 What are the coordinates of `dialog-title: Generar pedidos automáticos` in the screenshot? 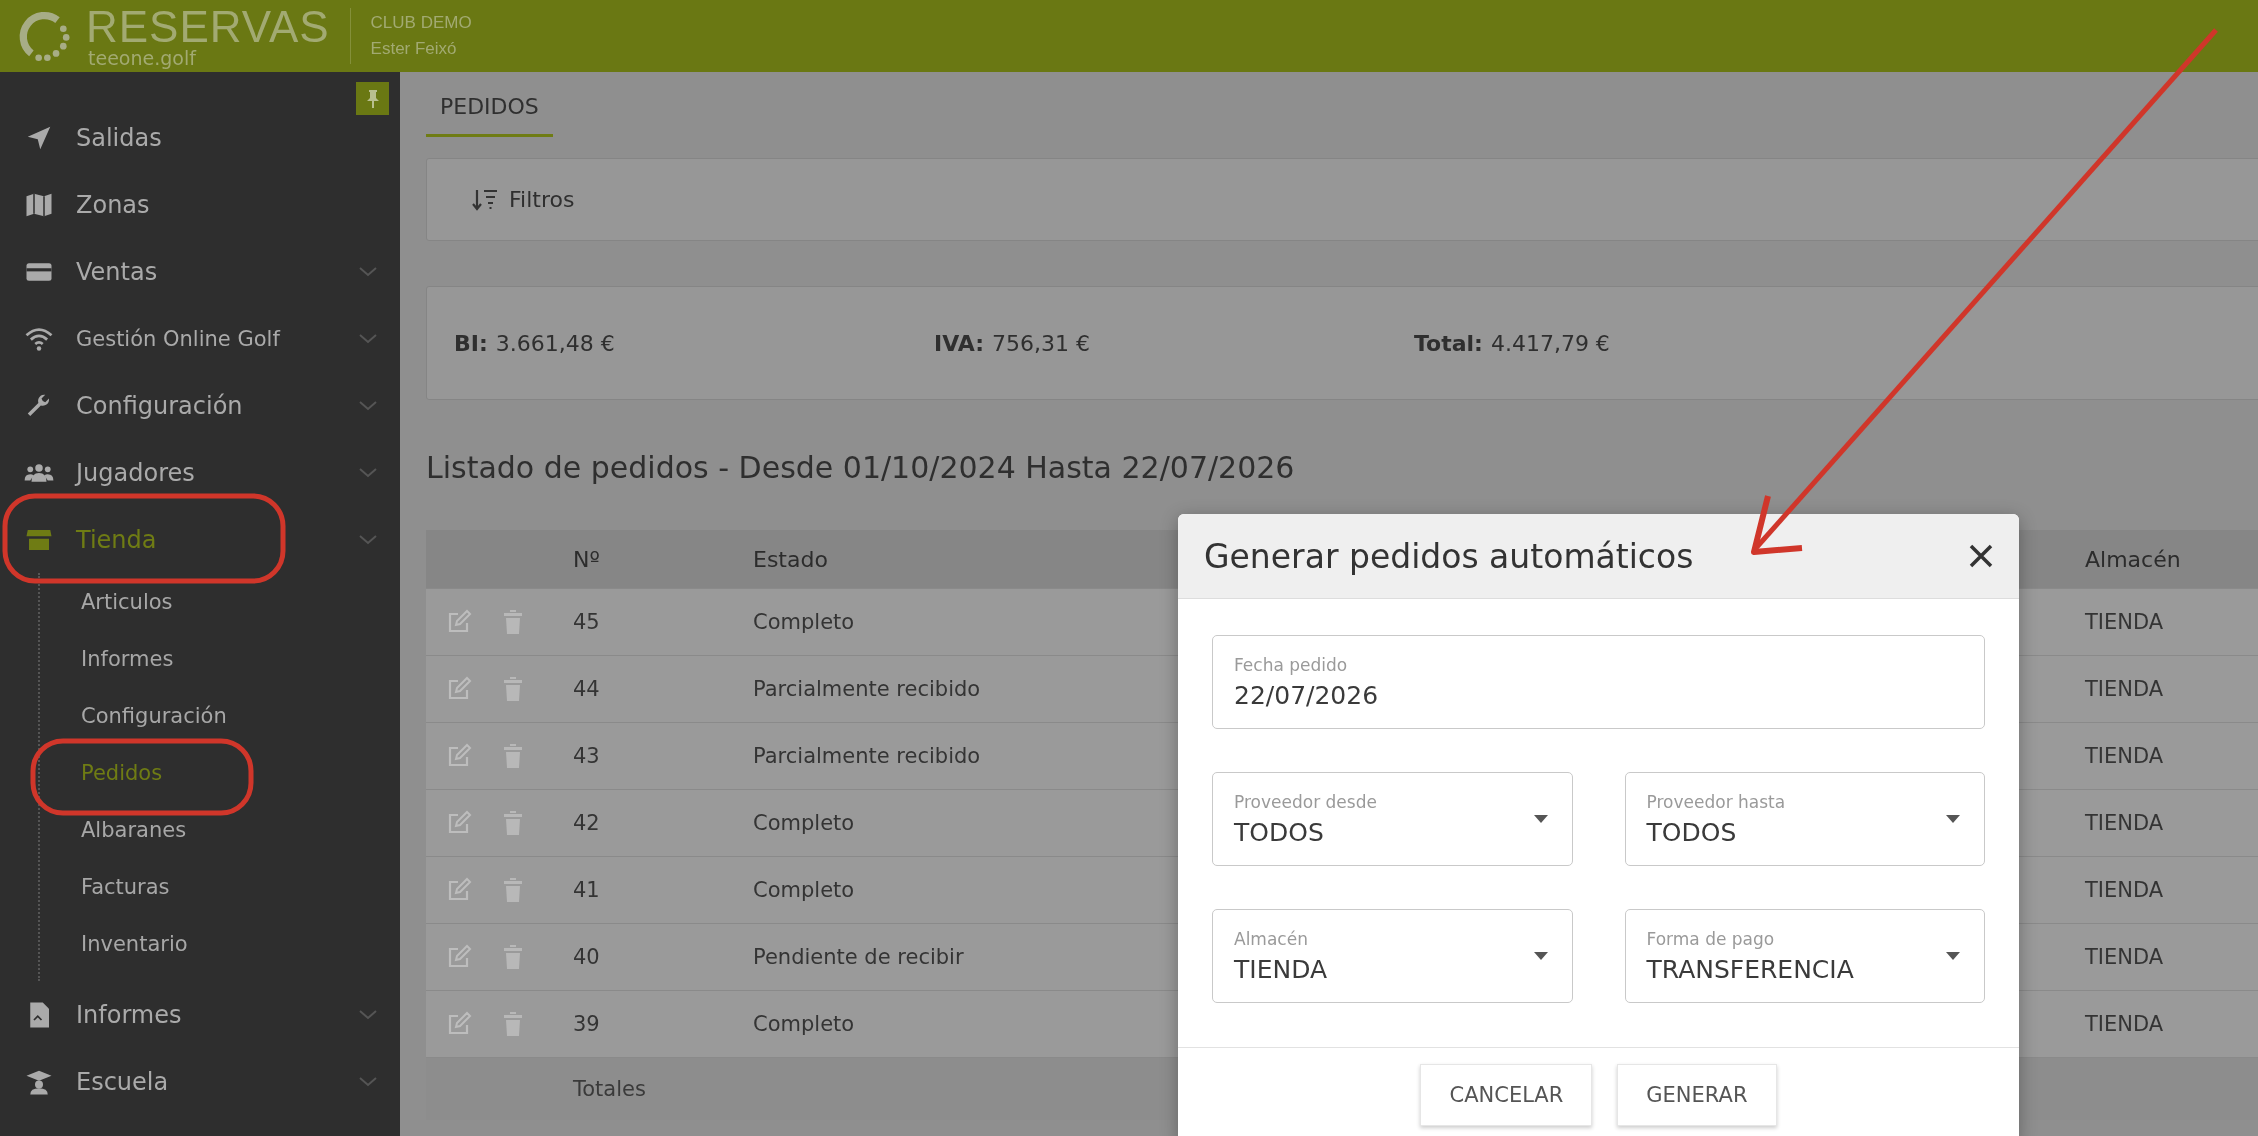 It's located at (1449, 556).